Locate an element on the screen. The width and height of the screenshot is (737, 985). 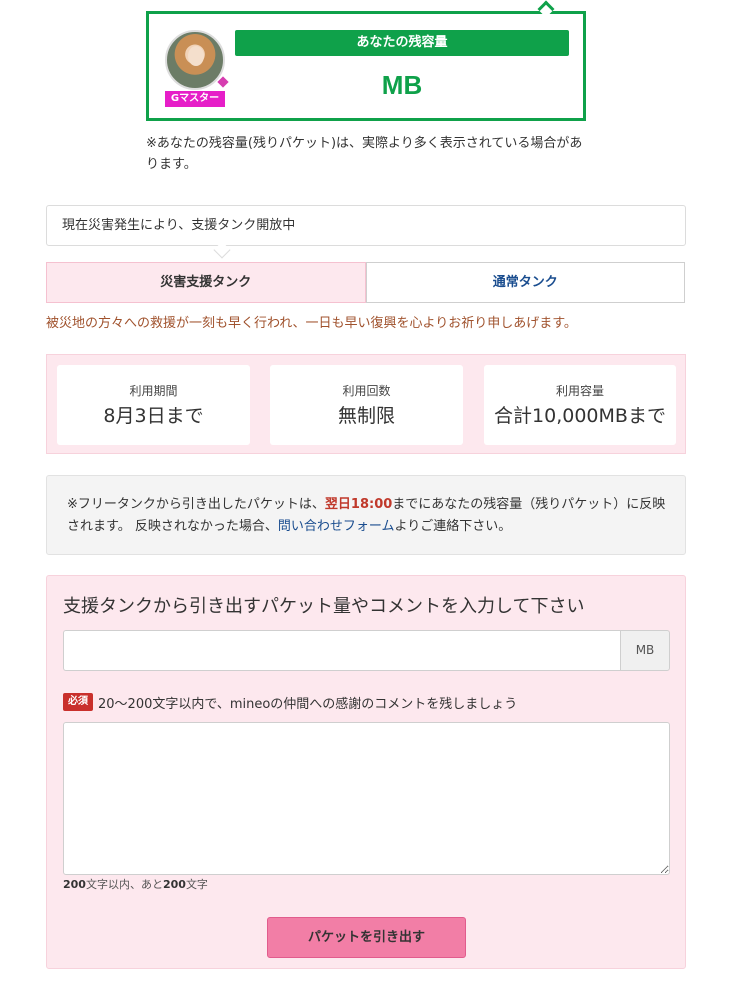
char-count: 200文字以内、あと200文字 is located at coordinates (135, 885).